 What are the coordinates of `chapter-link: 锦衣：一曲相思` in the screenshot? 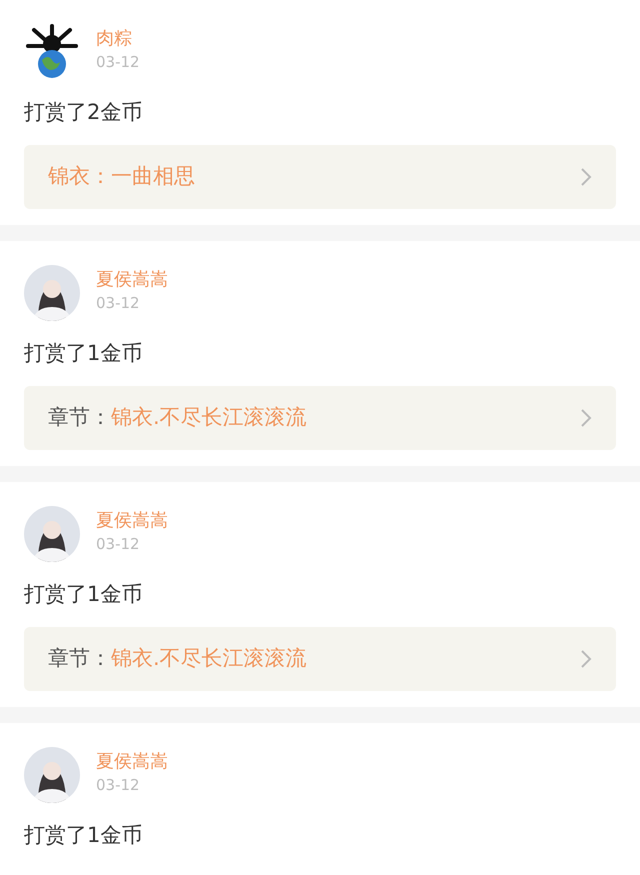 It's located at (320, 177).